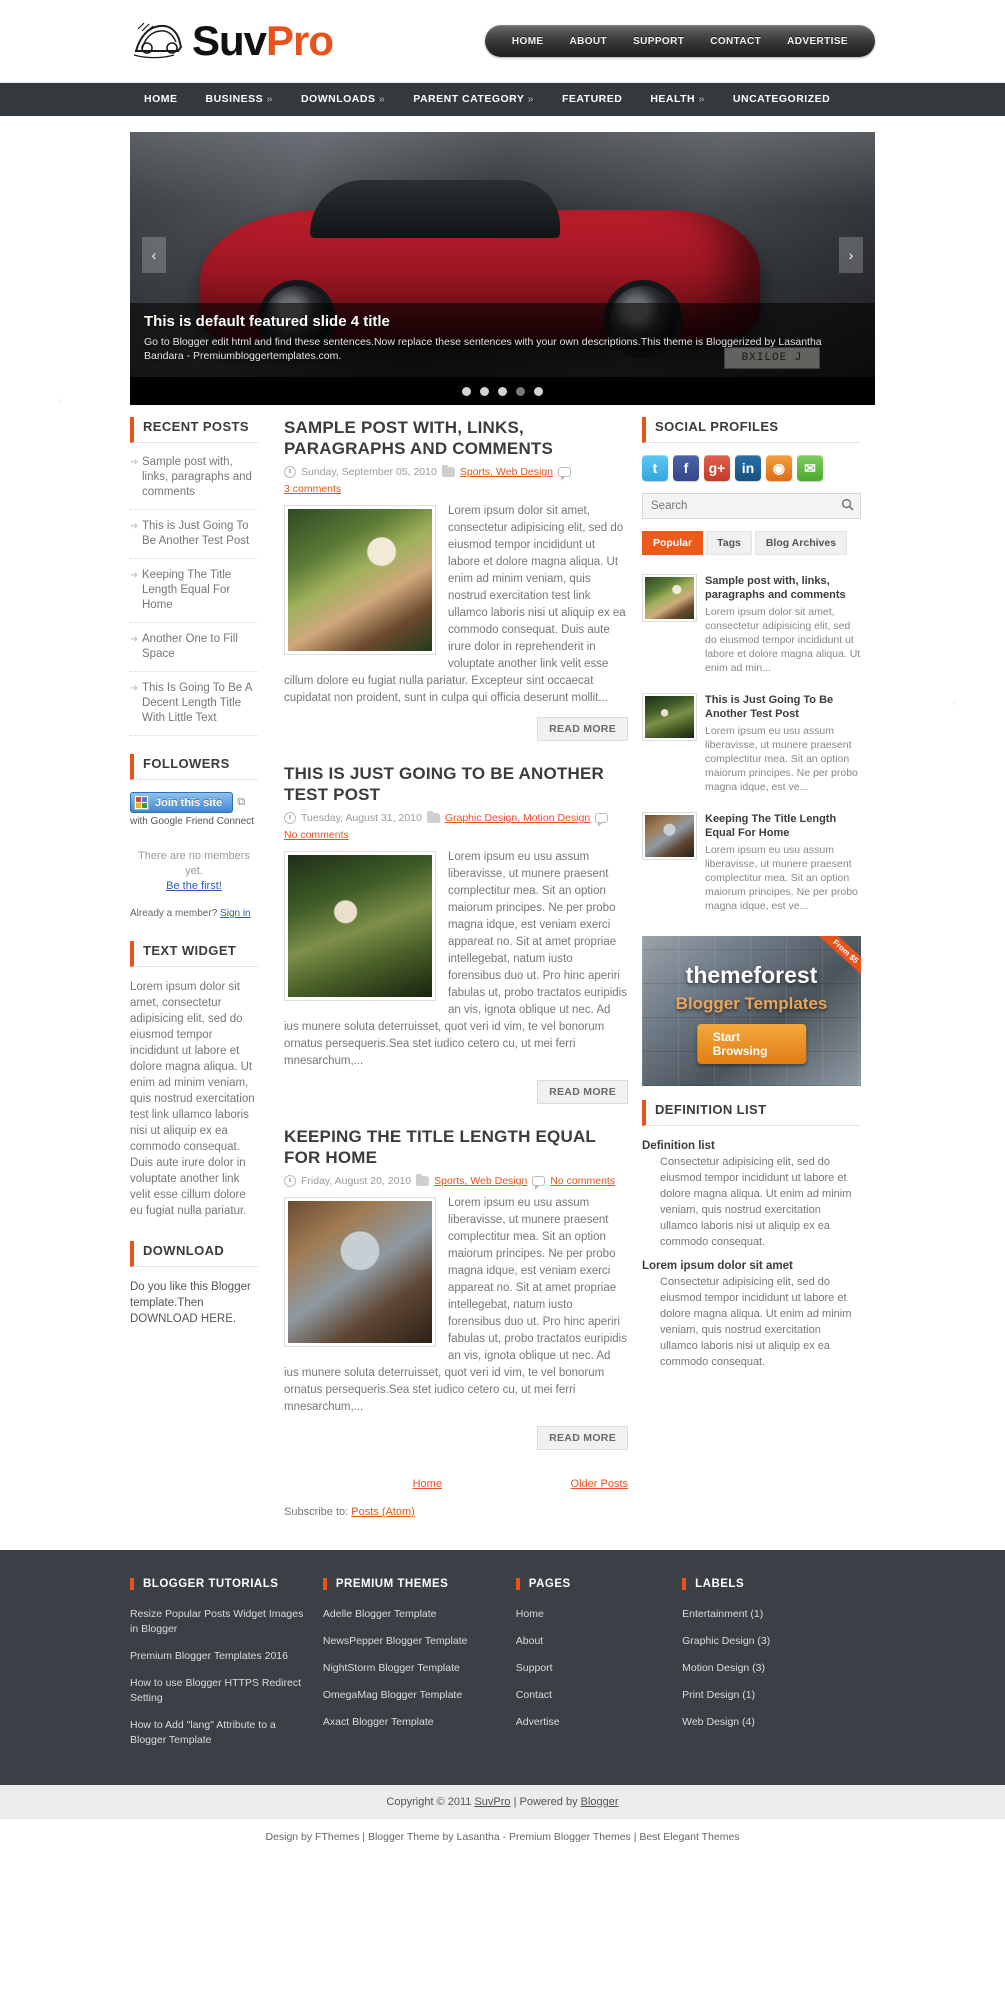 Image resolution: width=1005 pixels, height=2007 pixels. I want to click on join-this-site-button: Join this site, so click(182, 802).